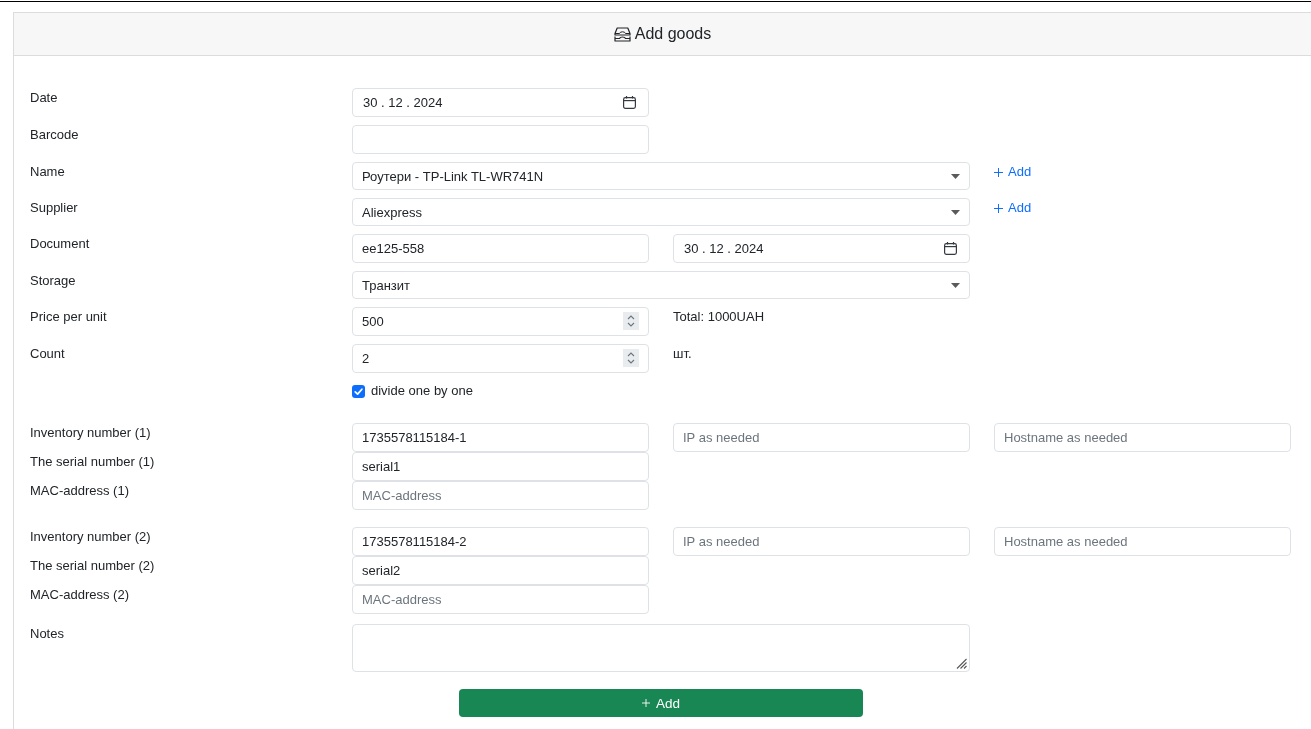  I want to click on field-label: Barcode, so click(54, 135).